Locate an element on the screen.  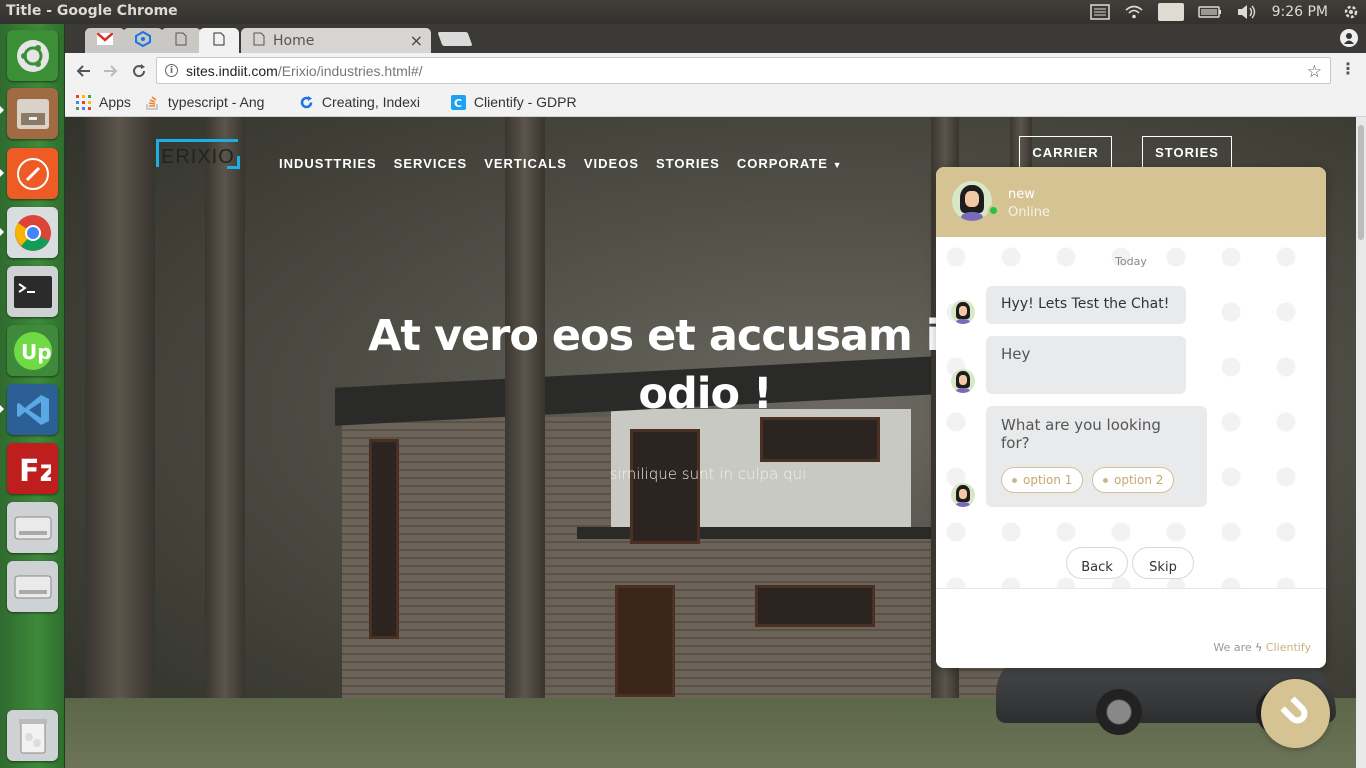
nav-verticals: VERTICALS is located at coordinates (525, 163).